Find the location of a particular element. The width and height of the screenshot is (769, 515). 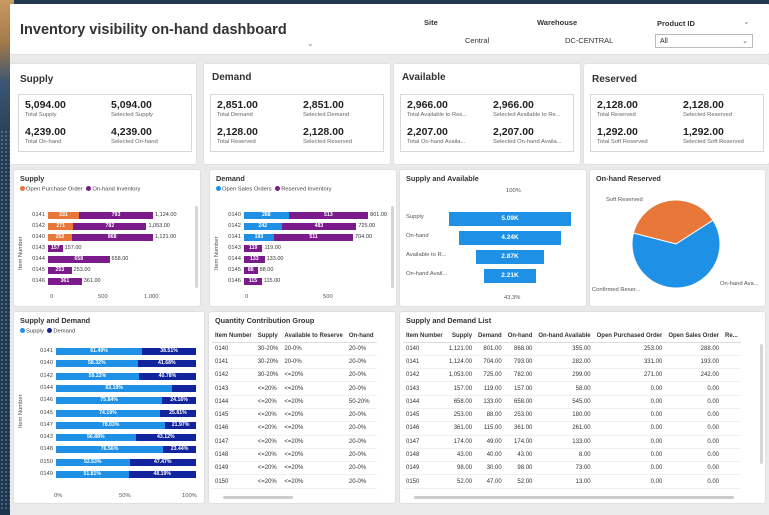

bar-segment: 47.47% is located at coordinates (162, 462).